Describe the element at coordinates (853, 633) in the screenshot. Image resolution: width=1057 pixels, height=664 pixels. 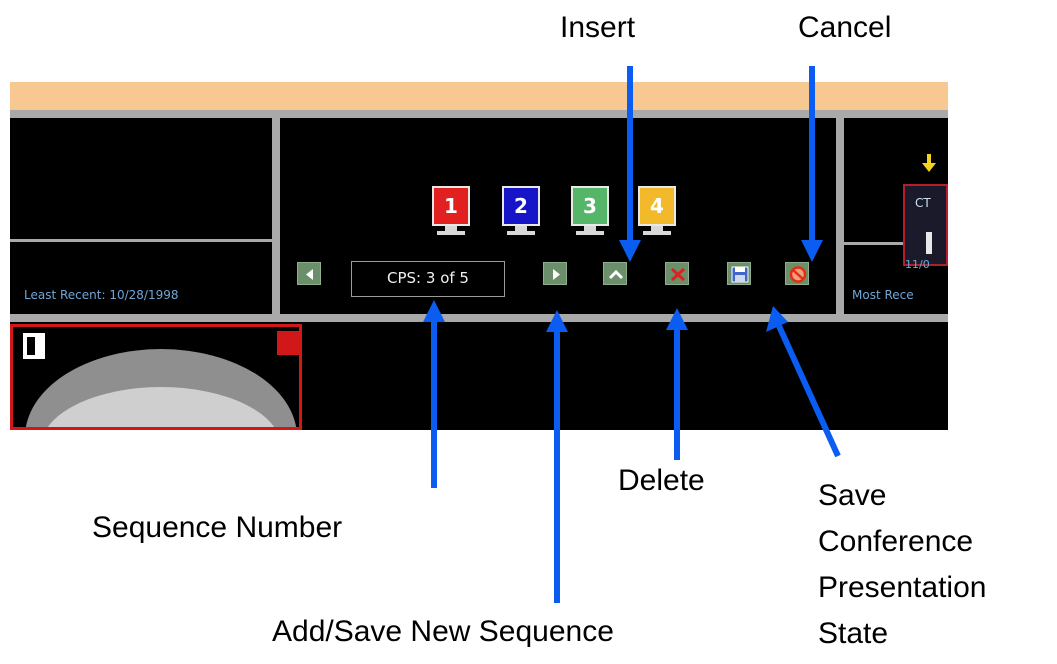
I see `save-annotation-line-4: State` at that location.